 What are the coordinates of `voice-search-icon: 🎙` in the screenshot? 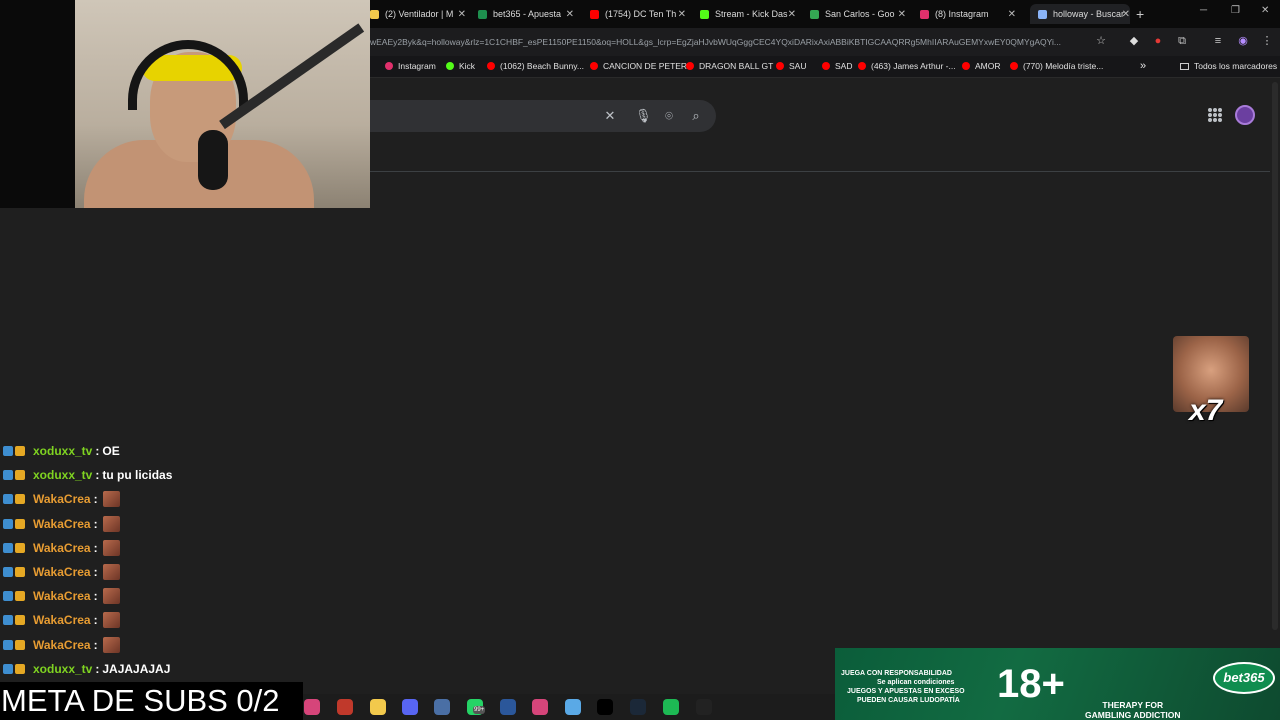 It's located at (643, 116).